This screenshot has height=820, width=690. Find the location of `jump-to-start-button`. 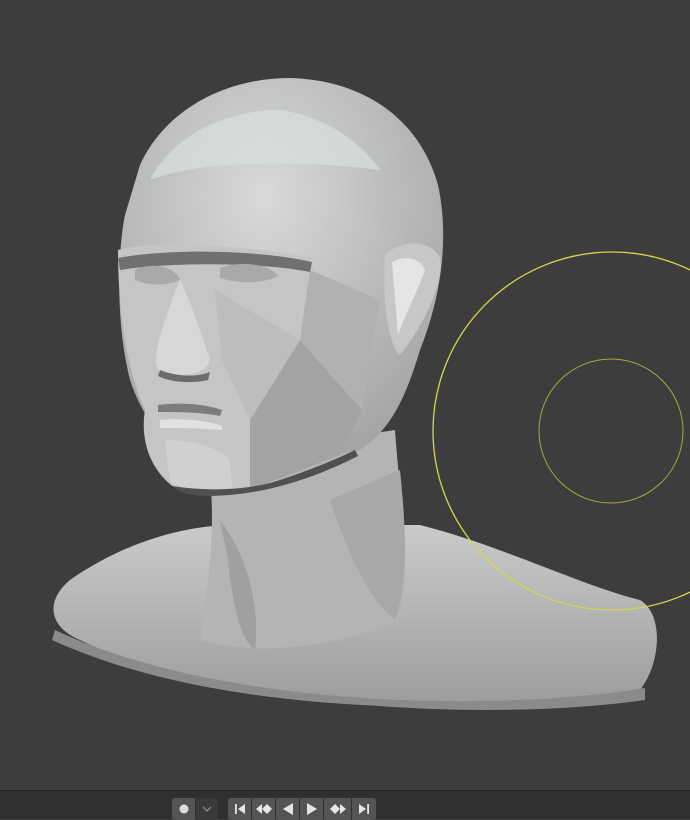

jump-to-start-button is located at coordinates (239, 809).